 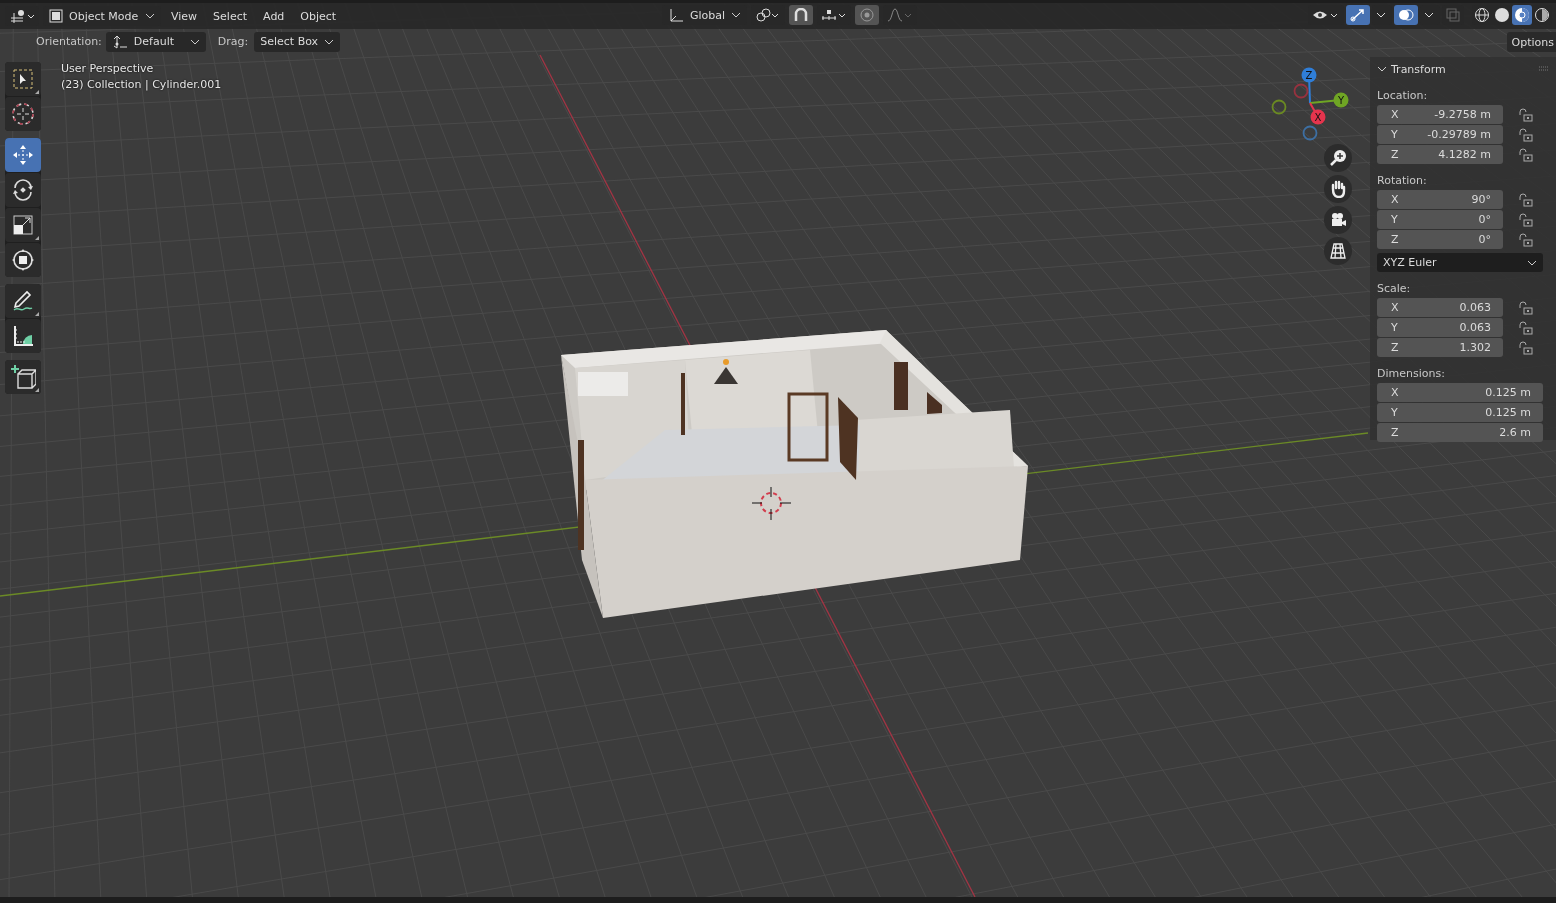 I want to click on number-field: Y 0°, so click(x=1440, y=219).